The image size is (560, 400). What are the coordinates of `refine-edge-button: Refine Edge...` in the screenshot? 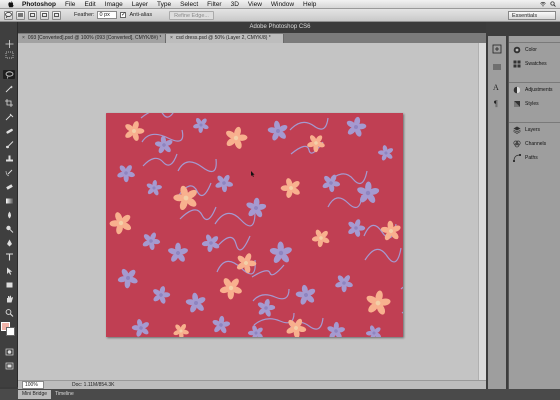 It's located at (191, 15).